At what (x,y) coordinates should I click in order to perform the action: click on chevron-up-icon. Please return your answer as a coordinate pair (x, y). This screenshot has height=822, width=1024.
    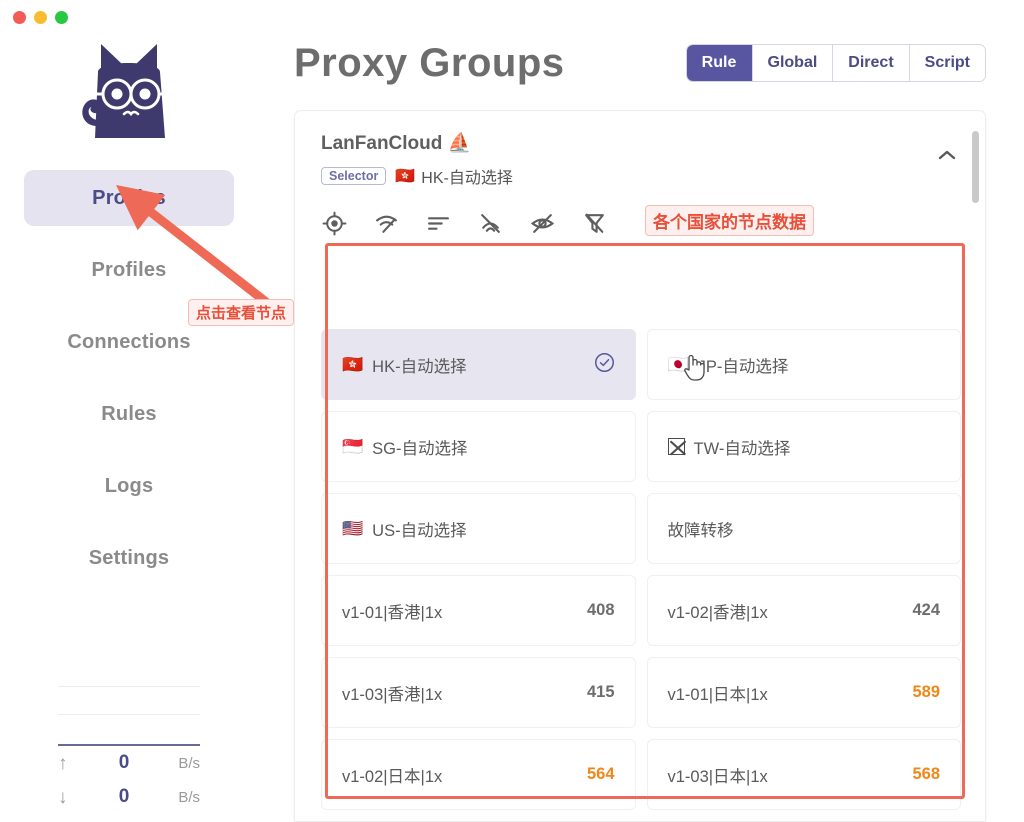
    Looking at the image, I should click on (947, 155).